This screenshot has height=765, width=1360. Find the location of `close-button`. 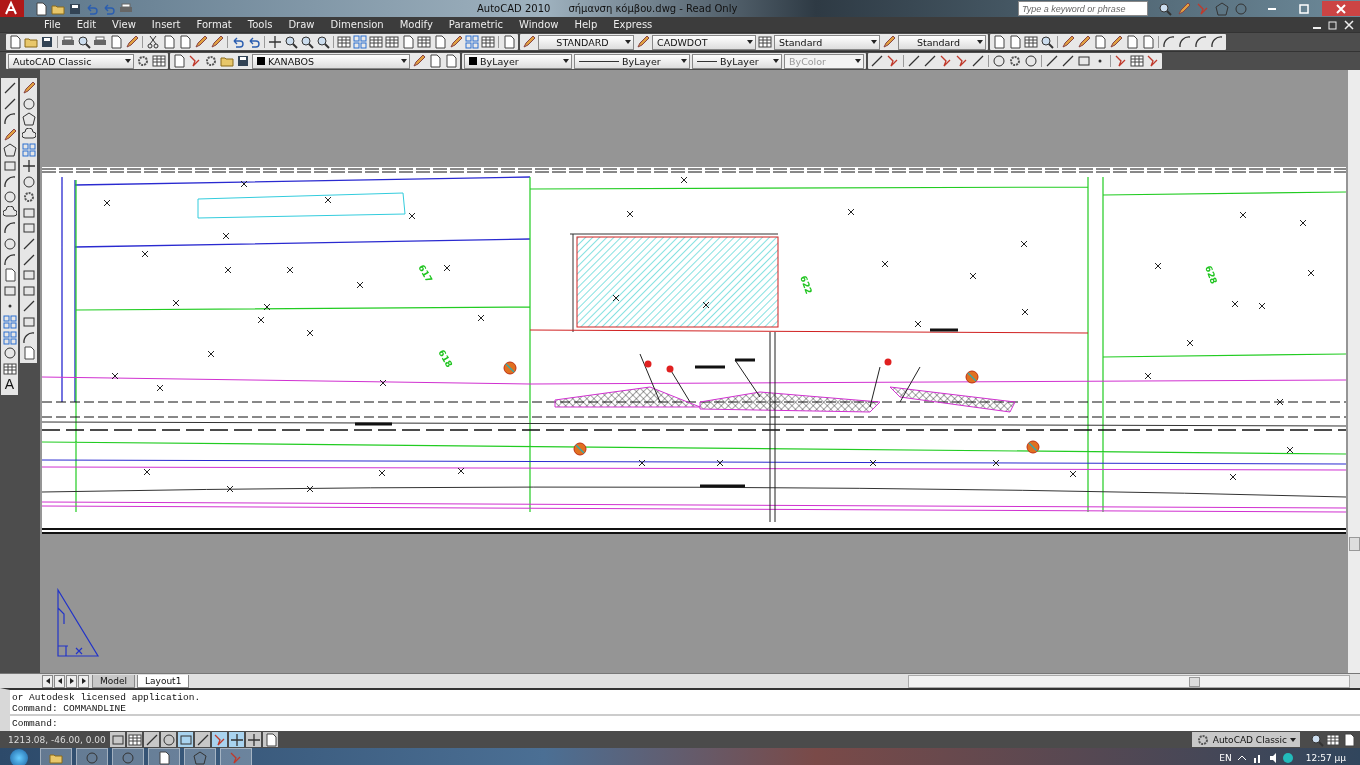

close-button is located at coordinates (1341, 8).